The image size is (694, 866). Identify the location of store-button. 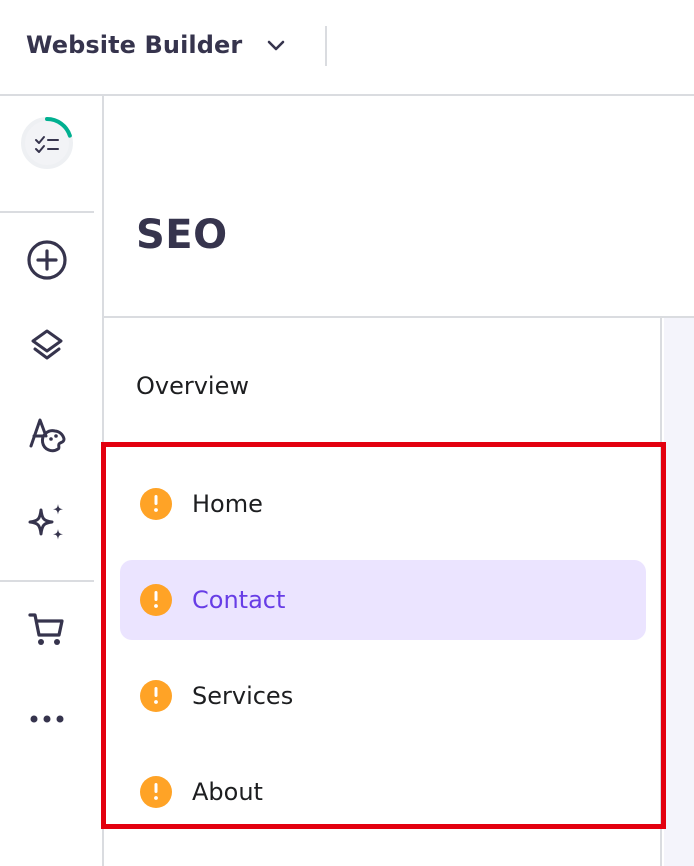
(47, 631).